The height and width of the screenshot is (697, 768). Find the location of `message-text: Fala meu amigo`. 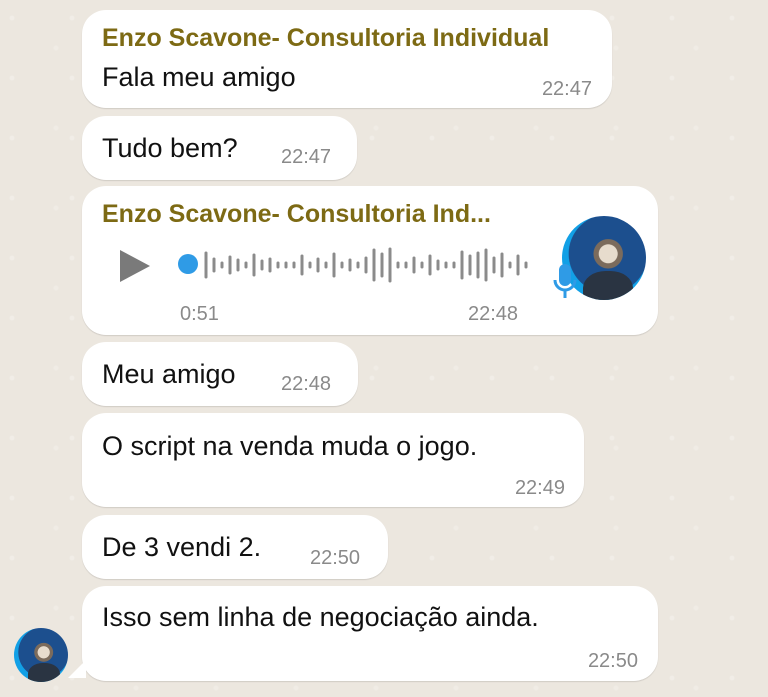

message-text: Fala meu amigo is located at coordinates (199, 77).